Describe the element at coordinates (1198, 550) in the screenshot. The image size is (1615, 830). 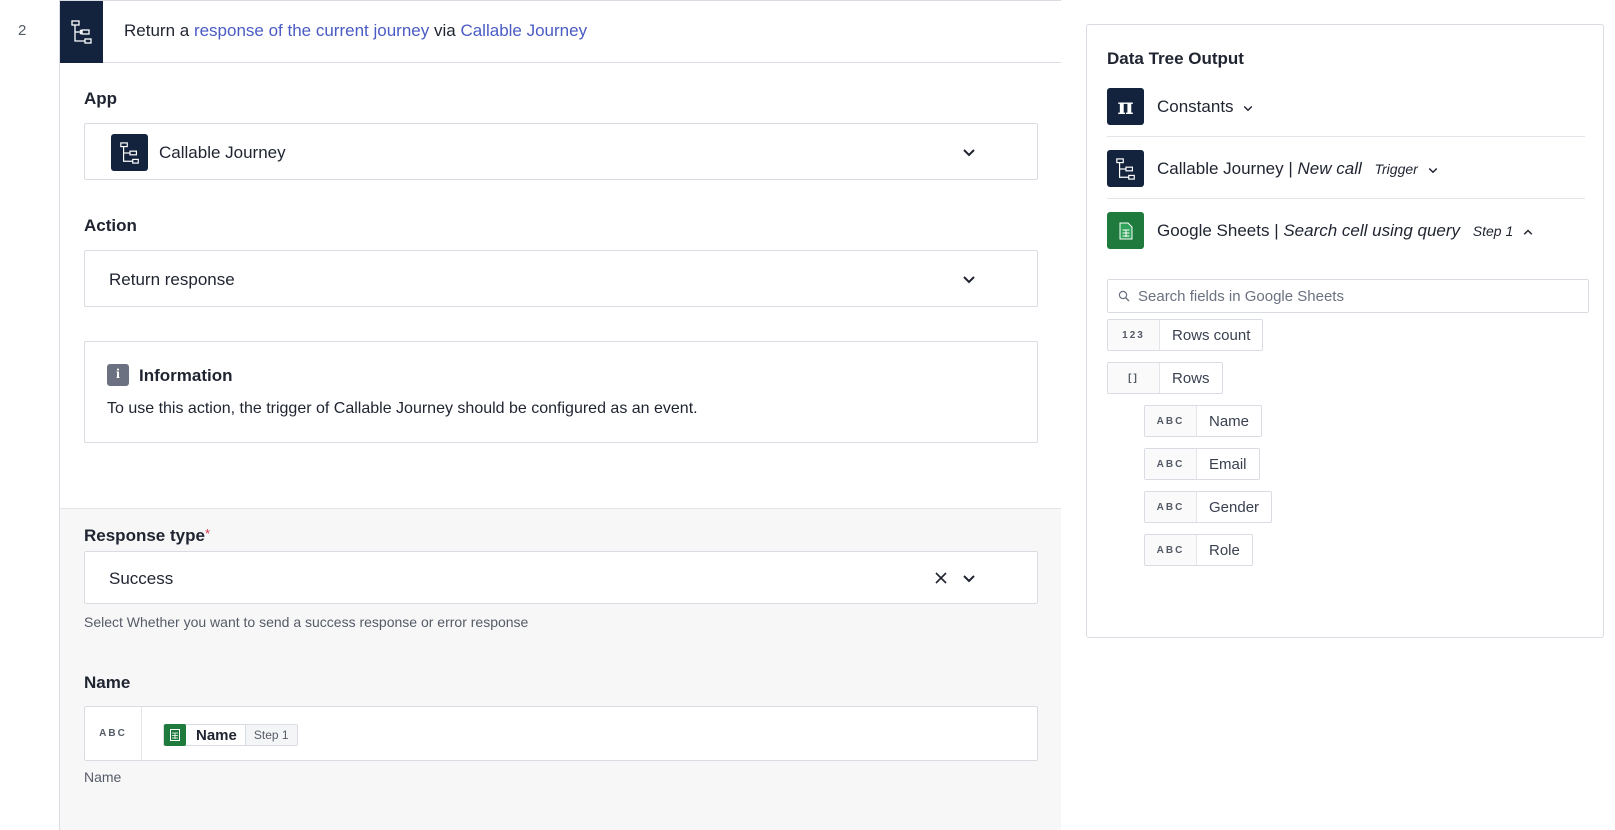
I see `field-role: ABC Role` at that location.